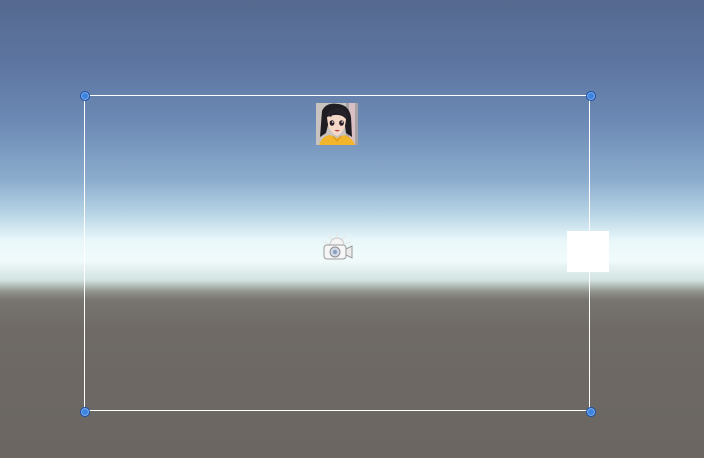 The width and height of the screenshot is (704, 458). What do you see at coordinates (591, 96) in the screenshot?
I see `rect-handle-top-right` at bounding box center [591, 96].